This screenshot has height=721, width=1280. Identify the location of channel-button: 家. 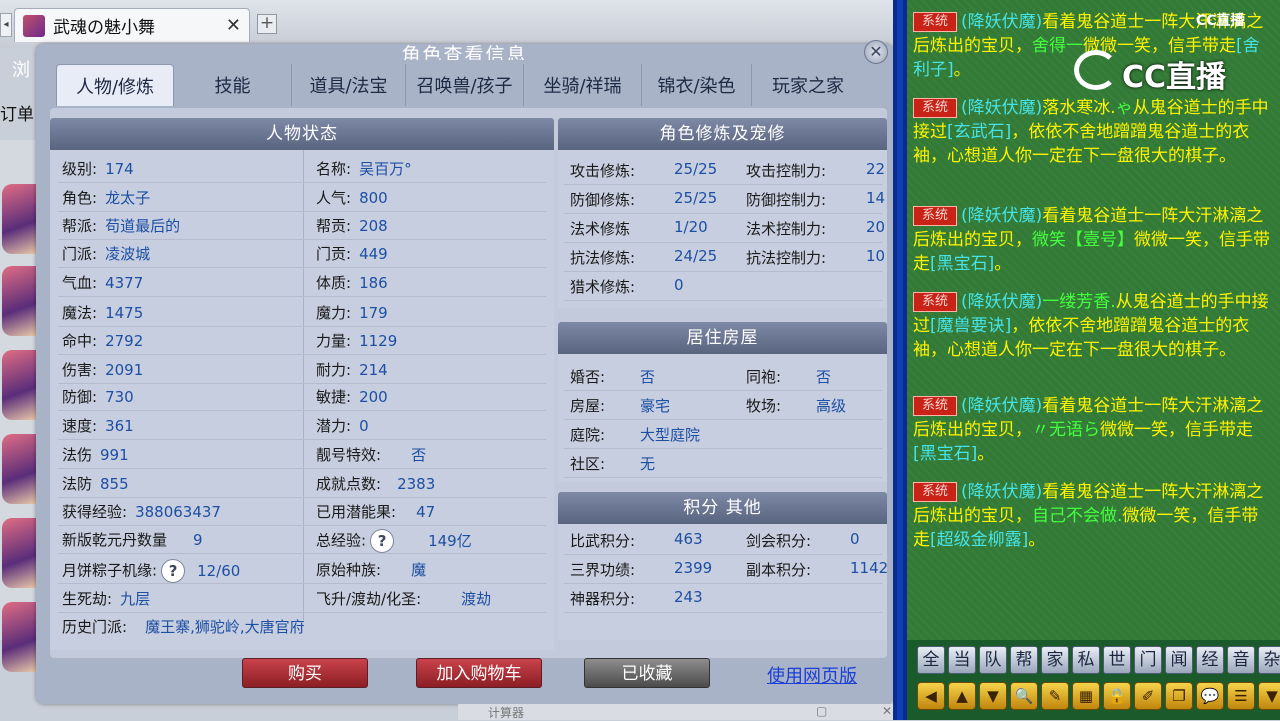
(1055, 660).